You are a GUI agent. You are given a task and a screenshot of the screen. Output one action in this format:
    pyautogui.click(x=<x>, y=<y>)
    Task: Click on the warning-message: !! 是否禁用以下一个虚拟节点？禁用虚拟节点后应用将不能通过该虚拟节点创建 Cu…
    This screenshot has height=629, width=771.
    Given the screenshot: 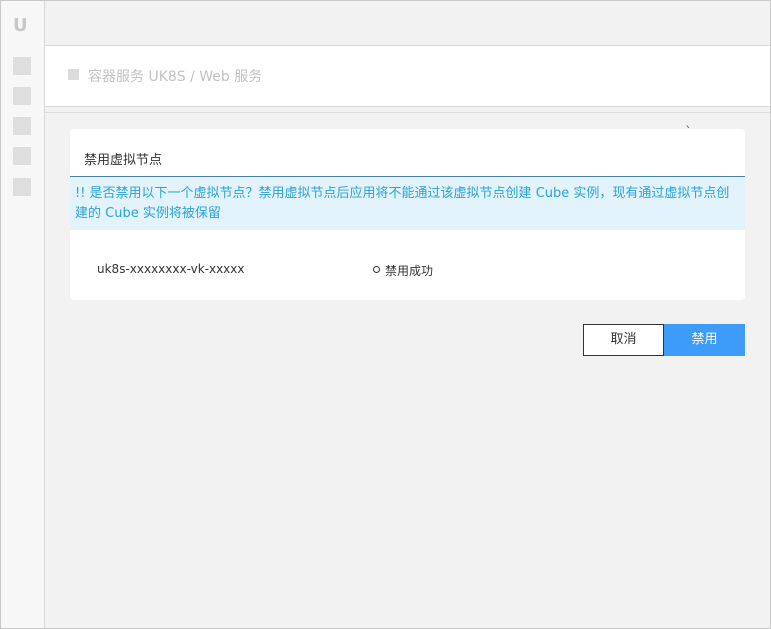 What is the action you would take?
    pyautogui.click(x=402, y=203)
    